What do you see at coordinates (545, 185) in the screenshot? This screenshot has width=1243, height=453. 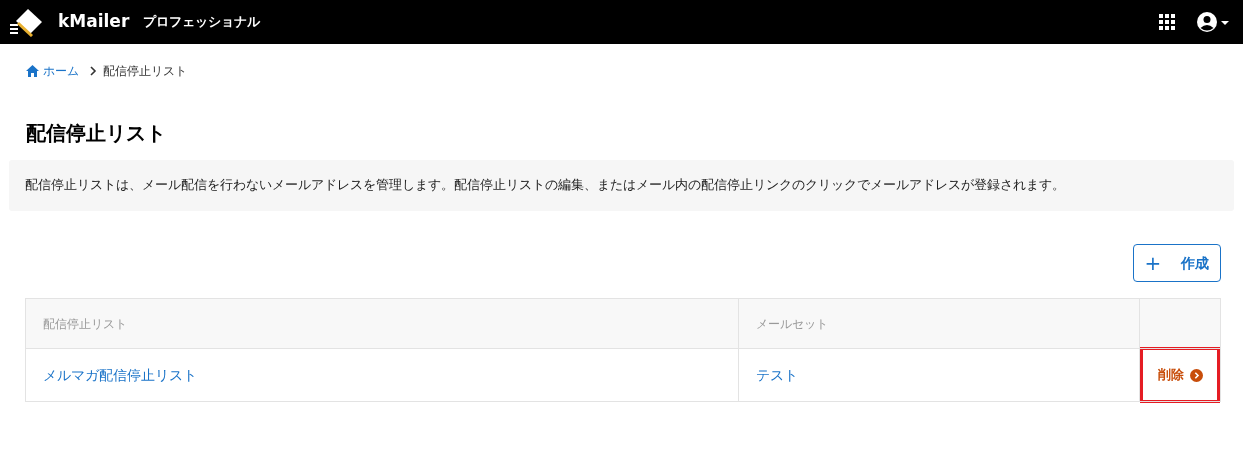 I see `info-text: 配信停止リストは、メール配信を行わないメールアドレスを管理します。配信停止リストの編集、またはメール内の配信停止リンクのクリックでメールアドレスが登録されます。` at bounding box center [545, 185].